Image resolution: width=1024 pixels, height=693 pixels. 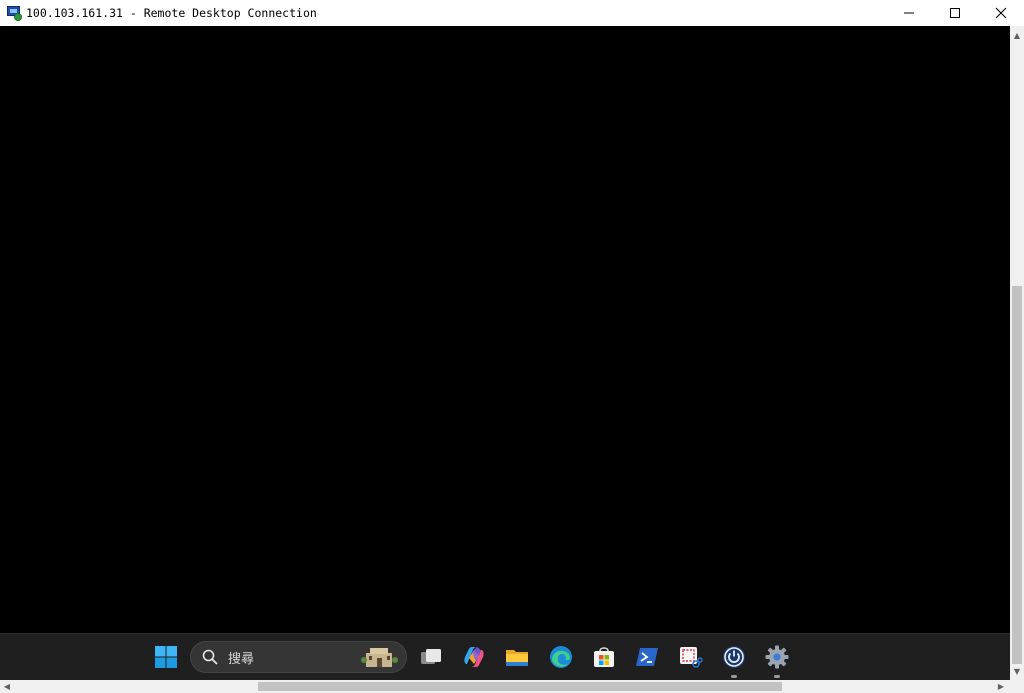 I want to click on remote-desktop-icon, so click(x=14, y=13).